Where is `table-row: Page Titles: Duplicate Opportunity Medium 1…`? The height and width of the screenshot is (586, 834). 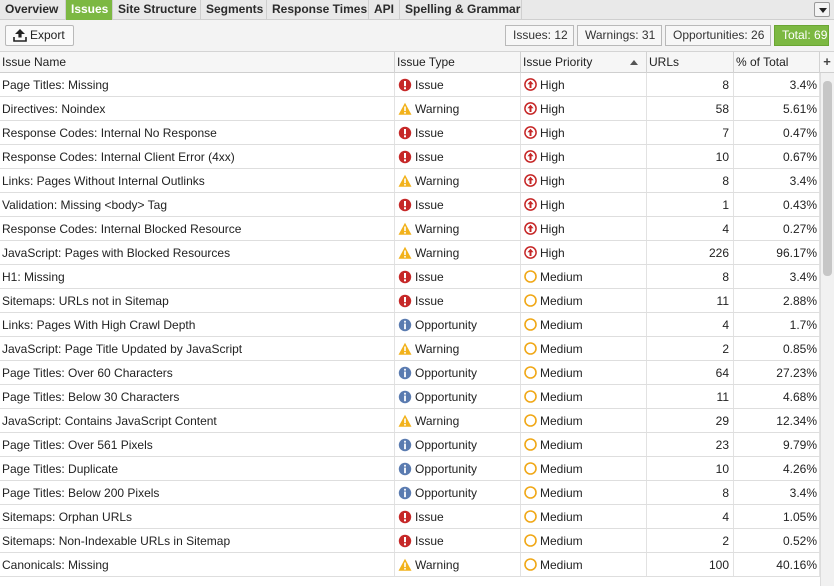
table-row: Page Titles: Duplicate Opportunity Medium 1… is located at coordinates (410, 469).